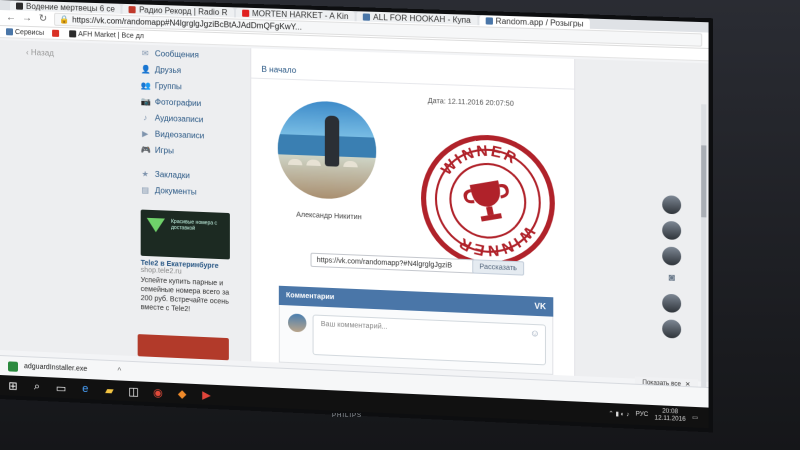 This screenshot has width=800, height=450. I want to click on cocktail-icon, so click(155, 225).